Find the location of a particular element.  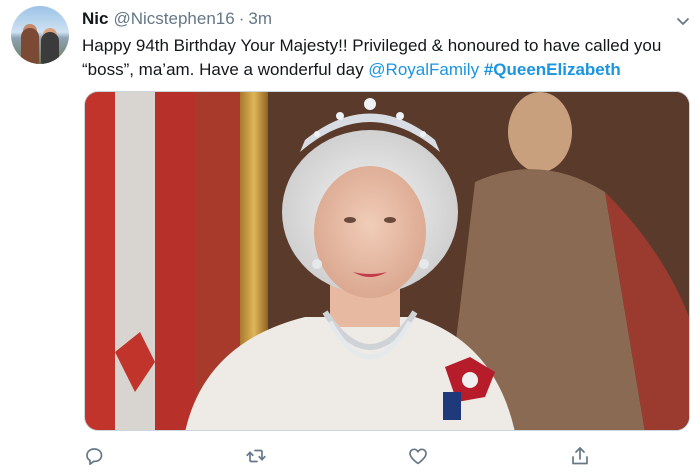

tweet-header: Nic @Nicstephen16 · 3m is located at coordinates (177, 19).